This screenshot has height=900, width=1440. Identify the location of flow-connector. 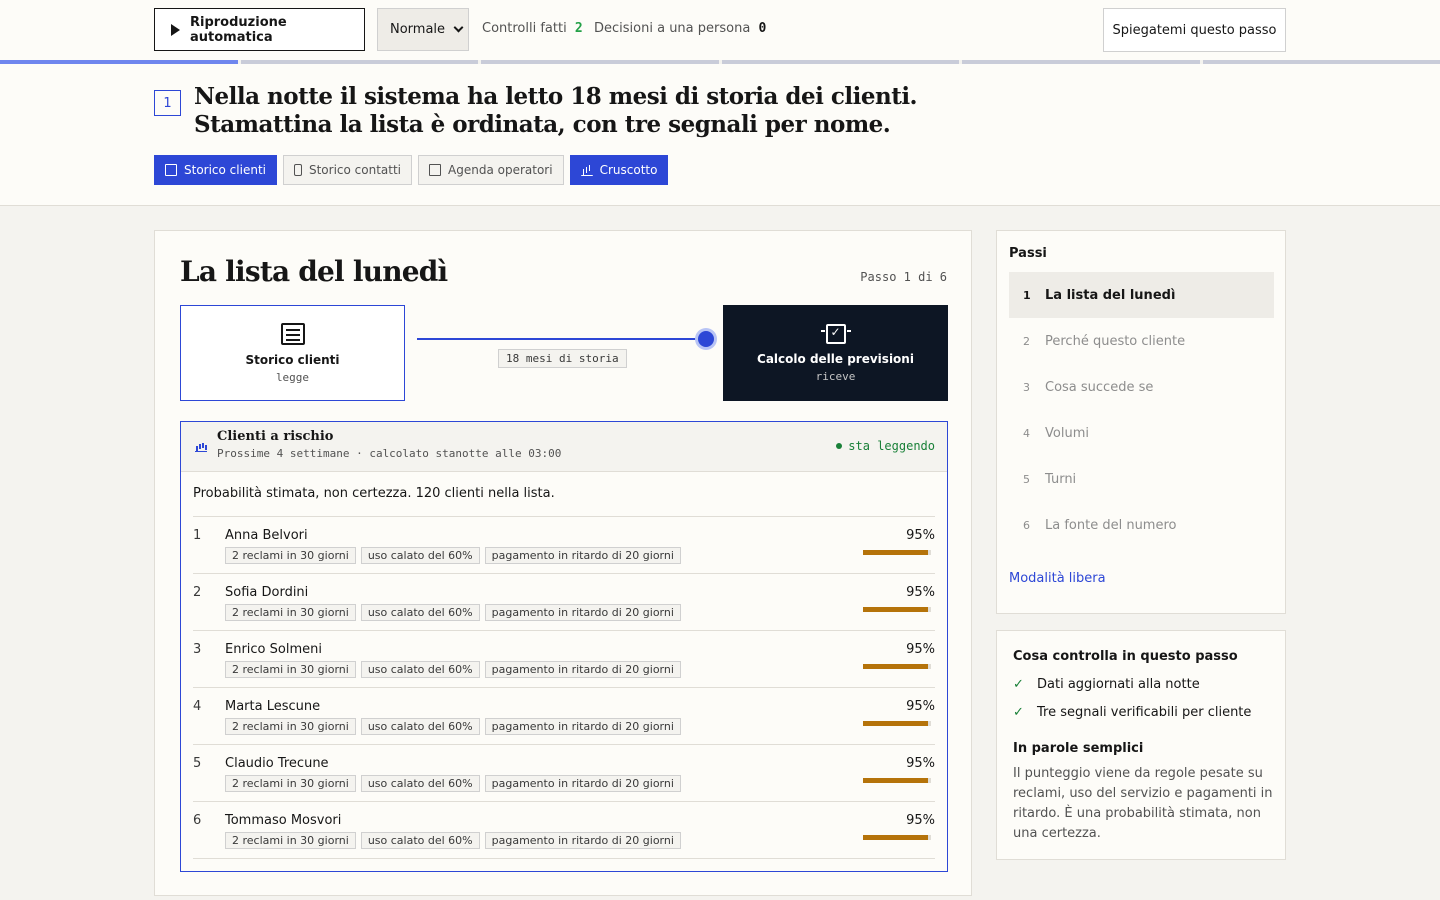
(562, 339).